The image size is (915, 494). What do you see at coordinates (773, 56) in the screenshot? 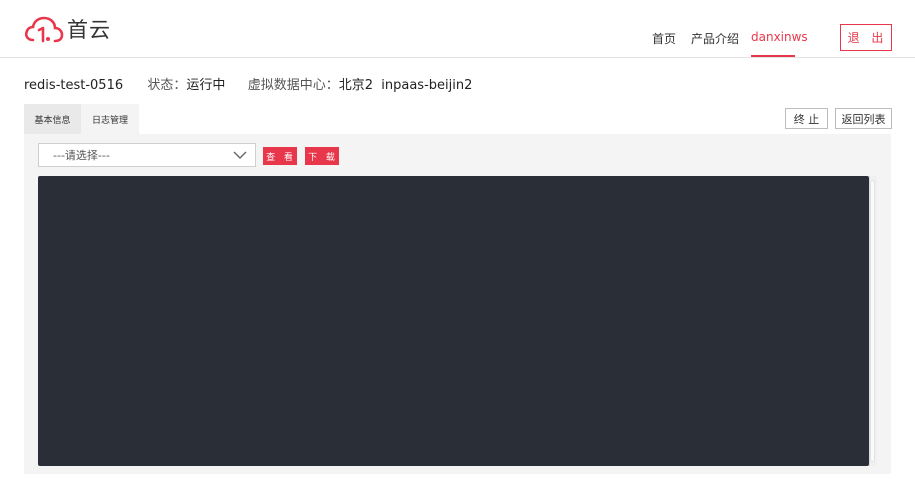
I see `nav-active-underline` at bounding box center [773, 56].